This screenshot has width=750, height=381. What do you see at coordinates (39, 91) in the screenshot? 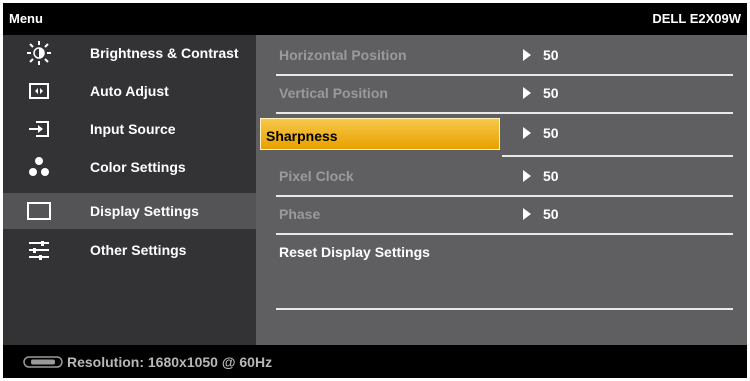
I see `auto-adjust-icon` at bounding box center [39, 91].